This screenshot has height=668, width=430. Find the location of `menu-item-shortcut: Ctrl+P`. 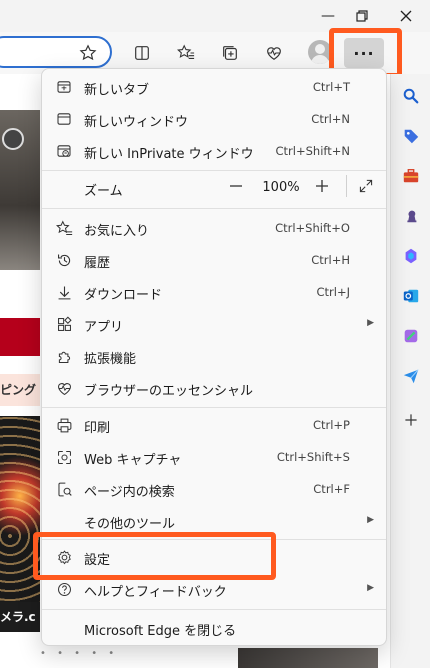

menu-item-shortcut: Ctrl+P is located at coordinates (331, 425).